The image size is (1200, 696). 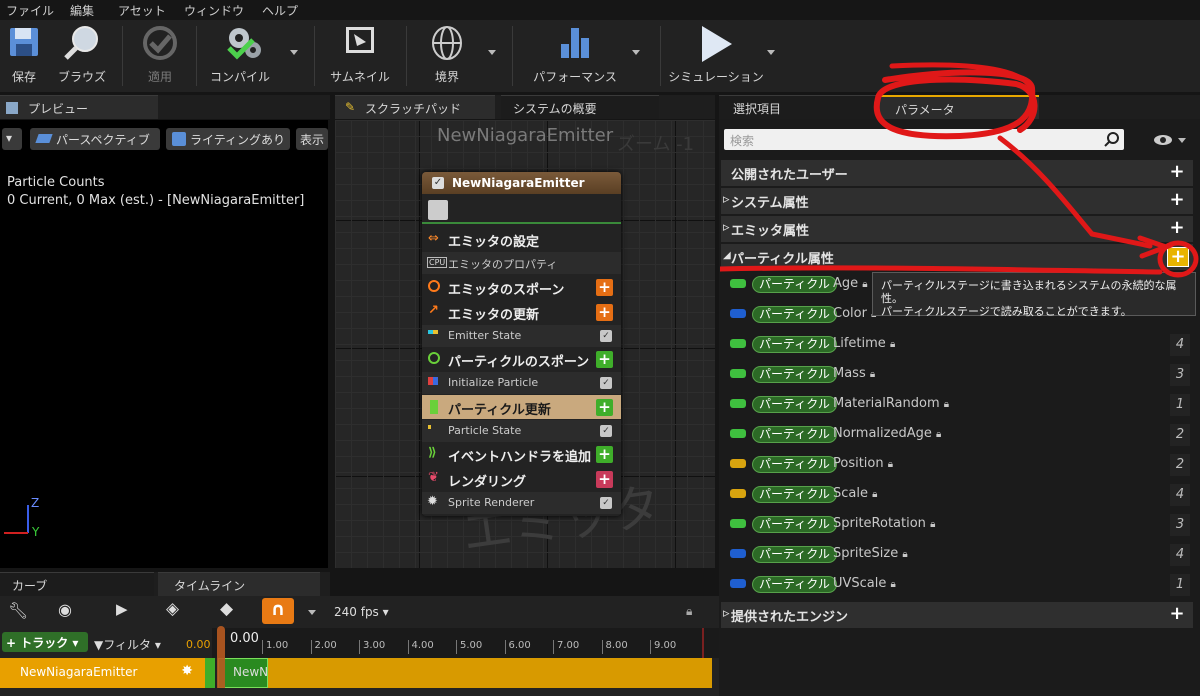 What do you see at coordinates (432, 452) in the screenshot?
I see `event-signal-icon: ⟫` at bounding box center [432, 452].